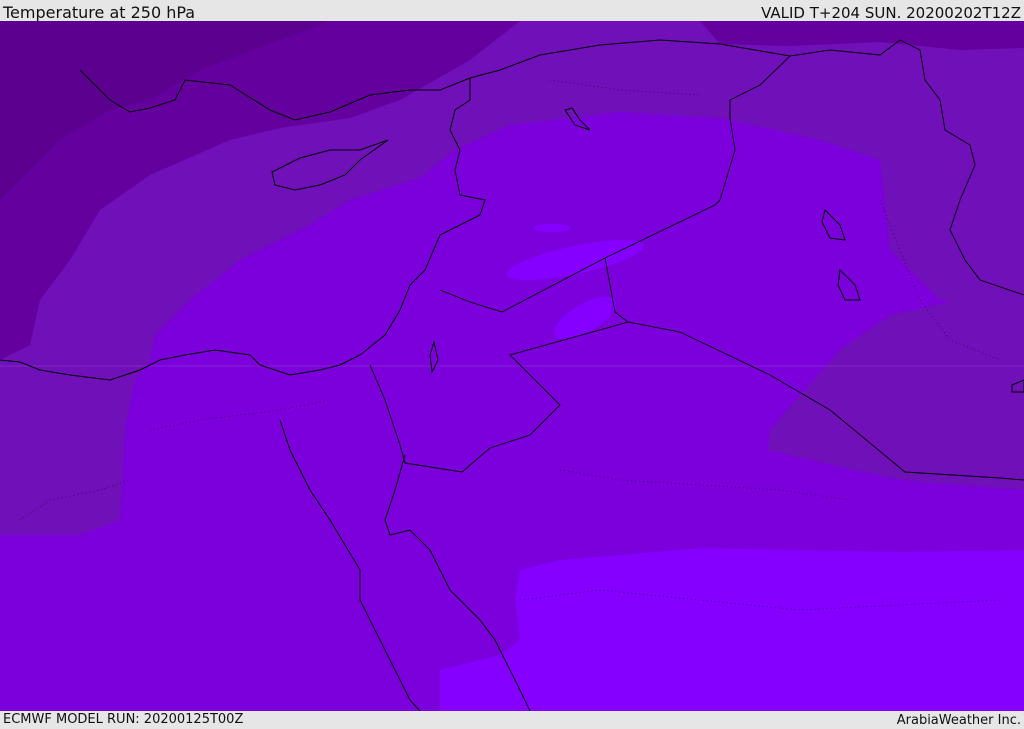  I want to click on band-light-south, so click(732, 629).